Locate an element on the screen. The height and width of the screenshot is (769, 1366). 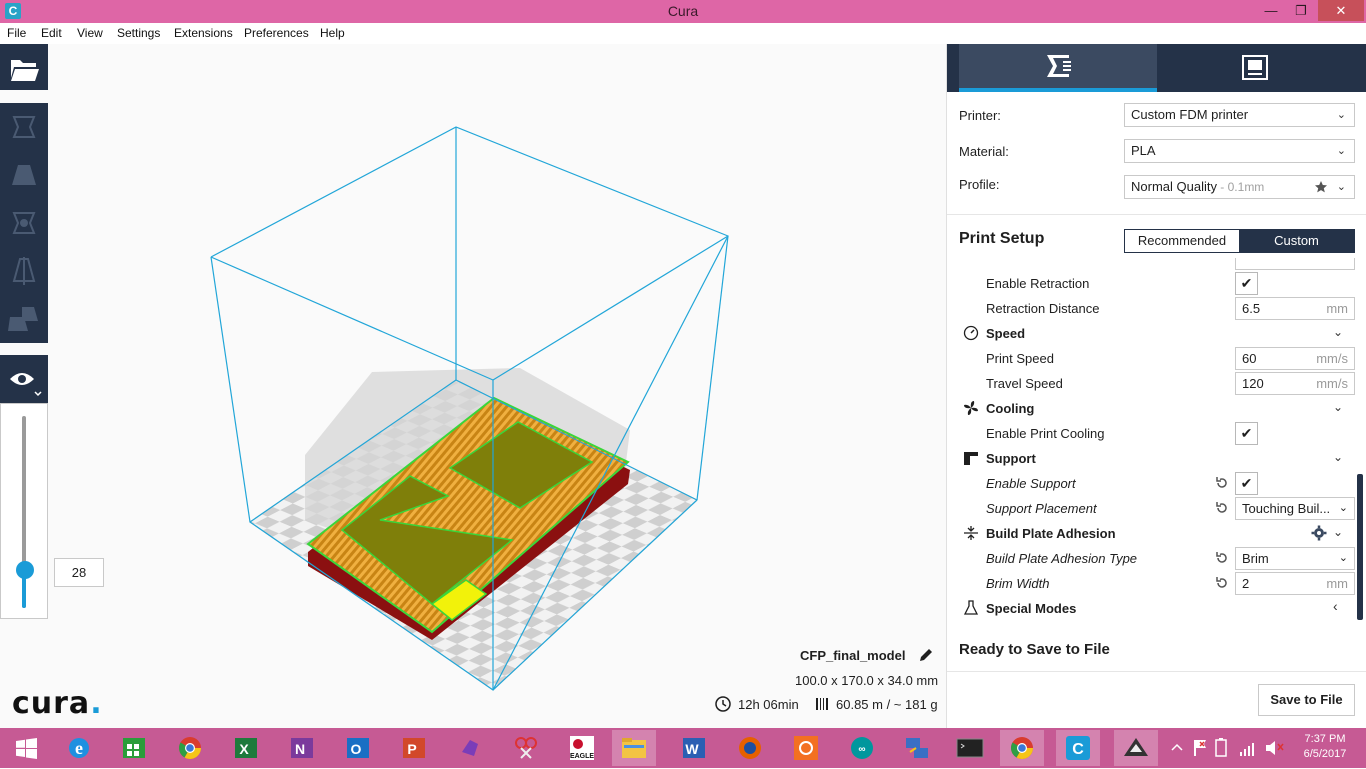
minimize-icon: — is located at coordinates (1271, 10).